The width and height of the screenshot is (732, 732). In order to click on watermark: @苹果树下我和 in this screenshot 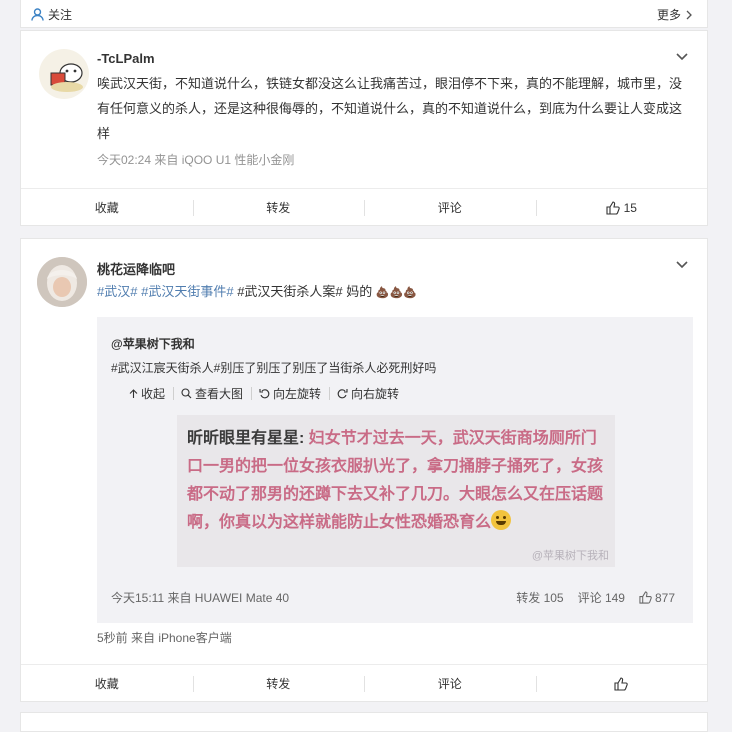, I will do `click(570, 556)`.